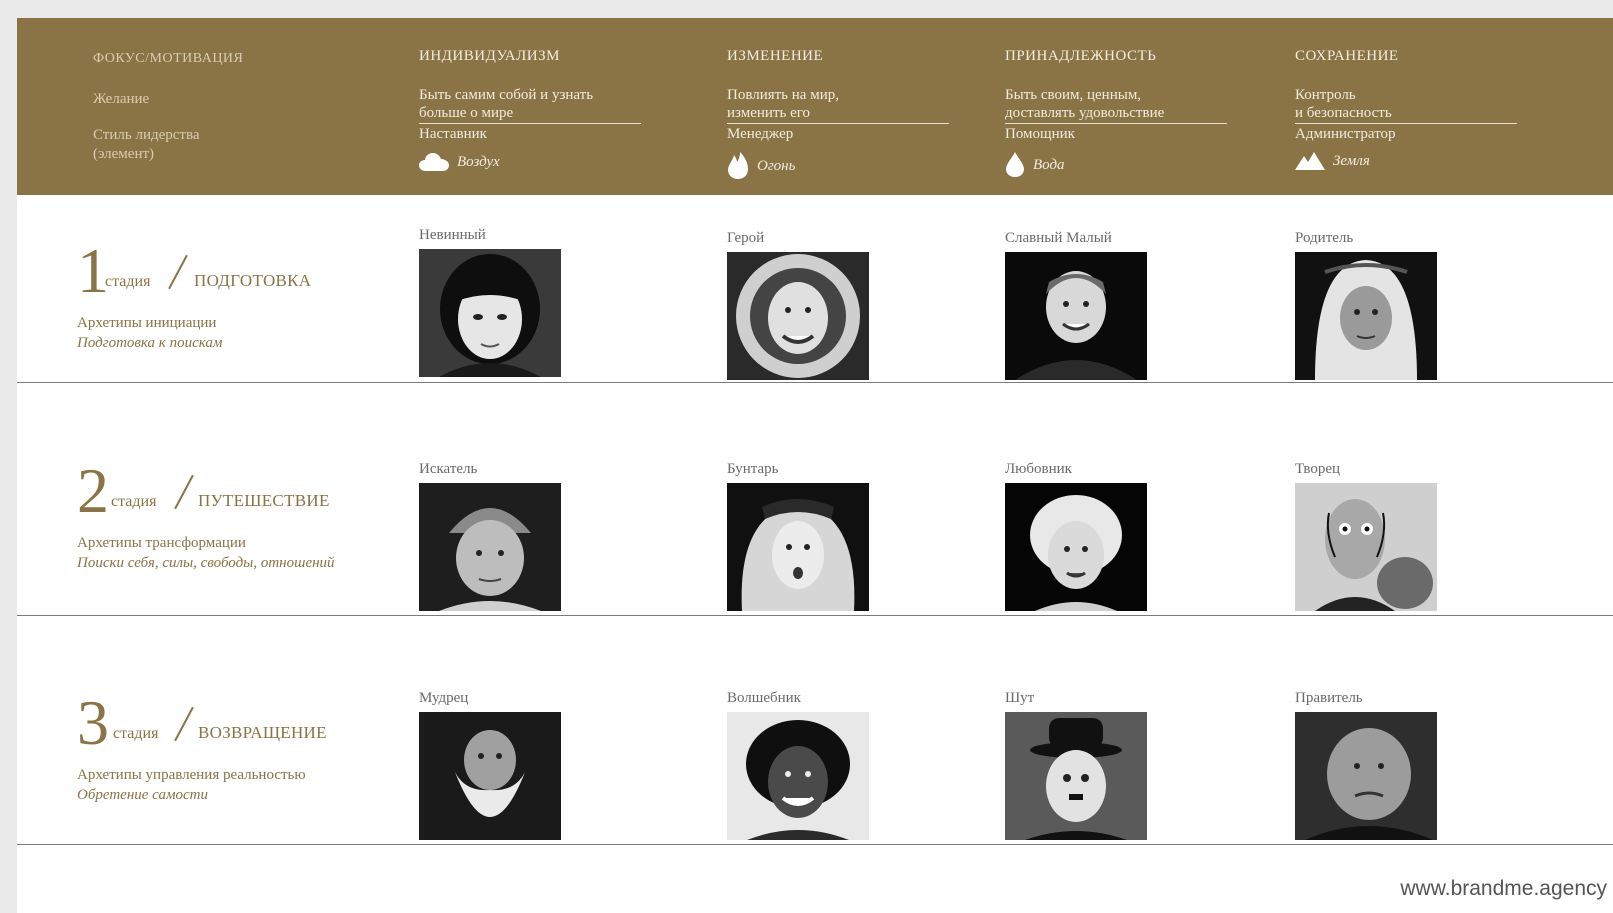 The image size is (1613, 913). I want to click on archetype-name: Славный Малый, so click(1058, 238).